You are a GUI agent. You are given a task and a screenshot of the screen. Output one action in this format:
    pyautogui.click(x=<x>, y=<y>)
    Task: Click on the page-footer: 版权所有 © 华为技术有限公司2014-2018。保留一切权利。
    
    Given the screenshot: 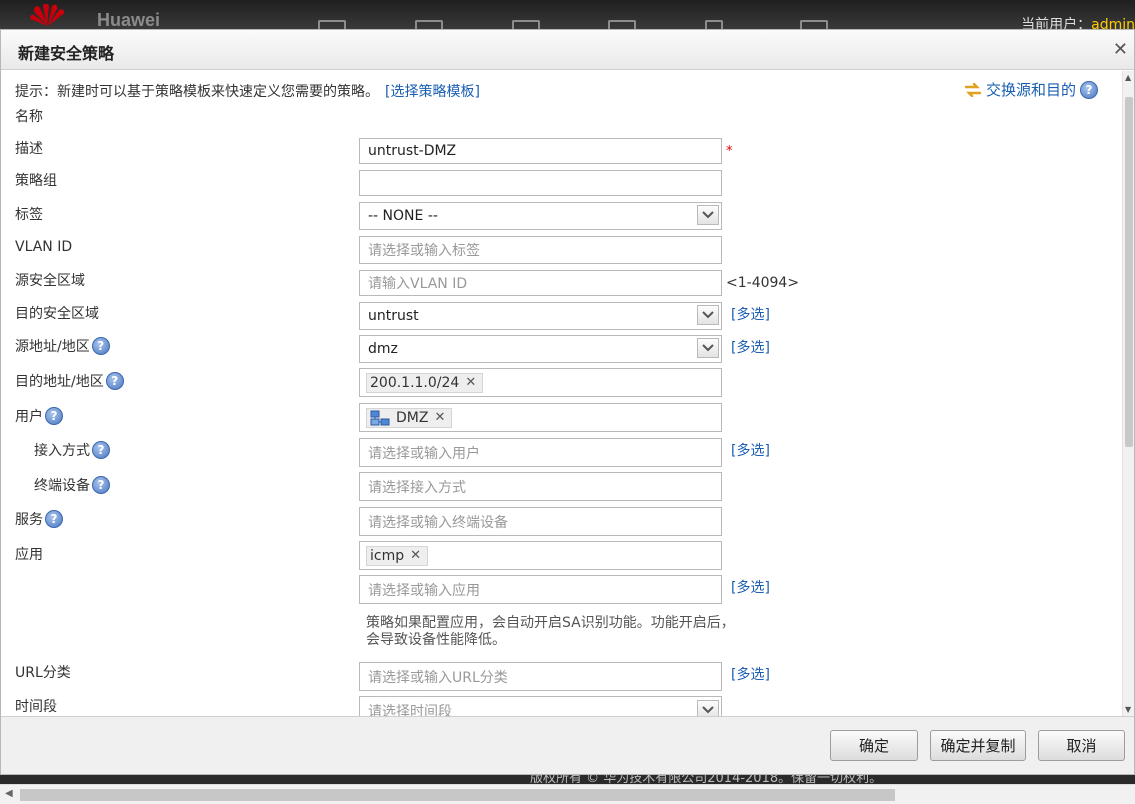 What is the action you would take?
    pyautogui.click(x=567, y=779)
    